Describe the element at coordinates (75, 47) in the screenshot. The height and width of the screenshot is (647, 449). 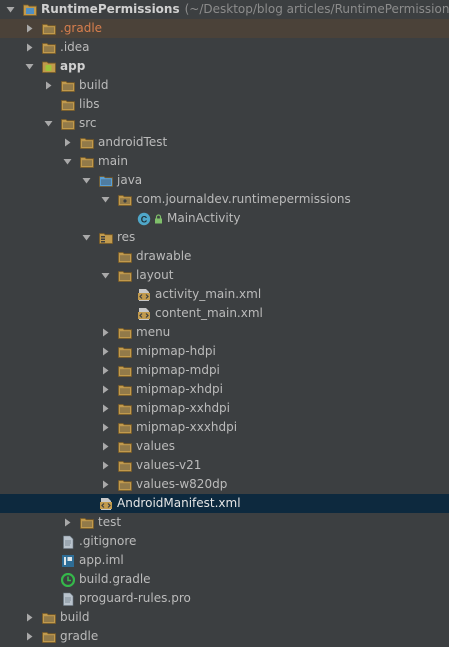
I see `tree-item-label: .idea` at that location.